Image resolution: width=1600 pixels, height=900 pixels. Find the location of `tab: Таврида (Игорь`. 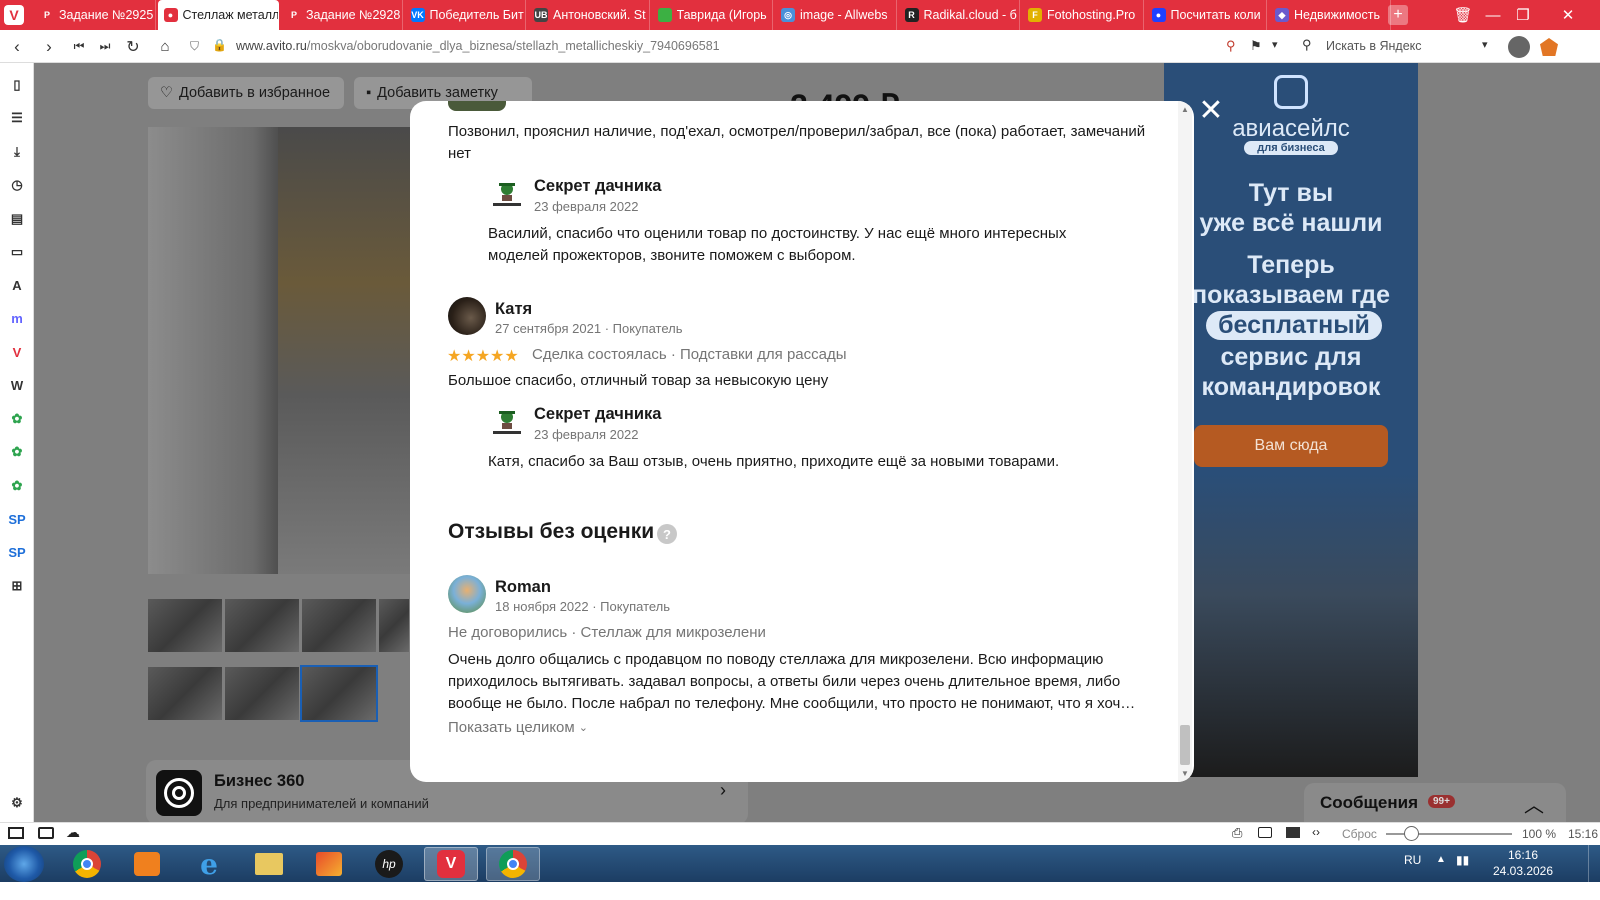

tab: Таврида (Игорь is located at coordinates (712, 15).